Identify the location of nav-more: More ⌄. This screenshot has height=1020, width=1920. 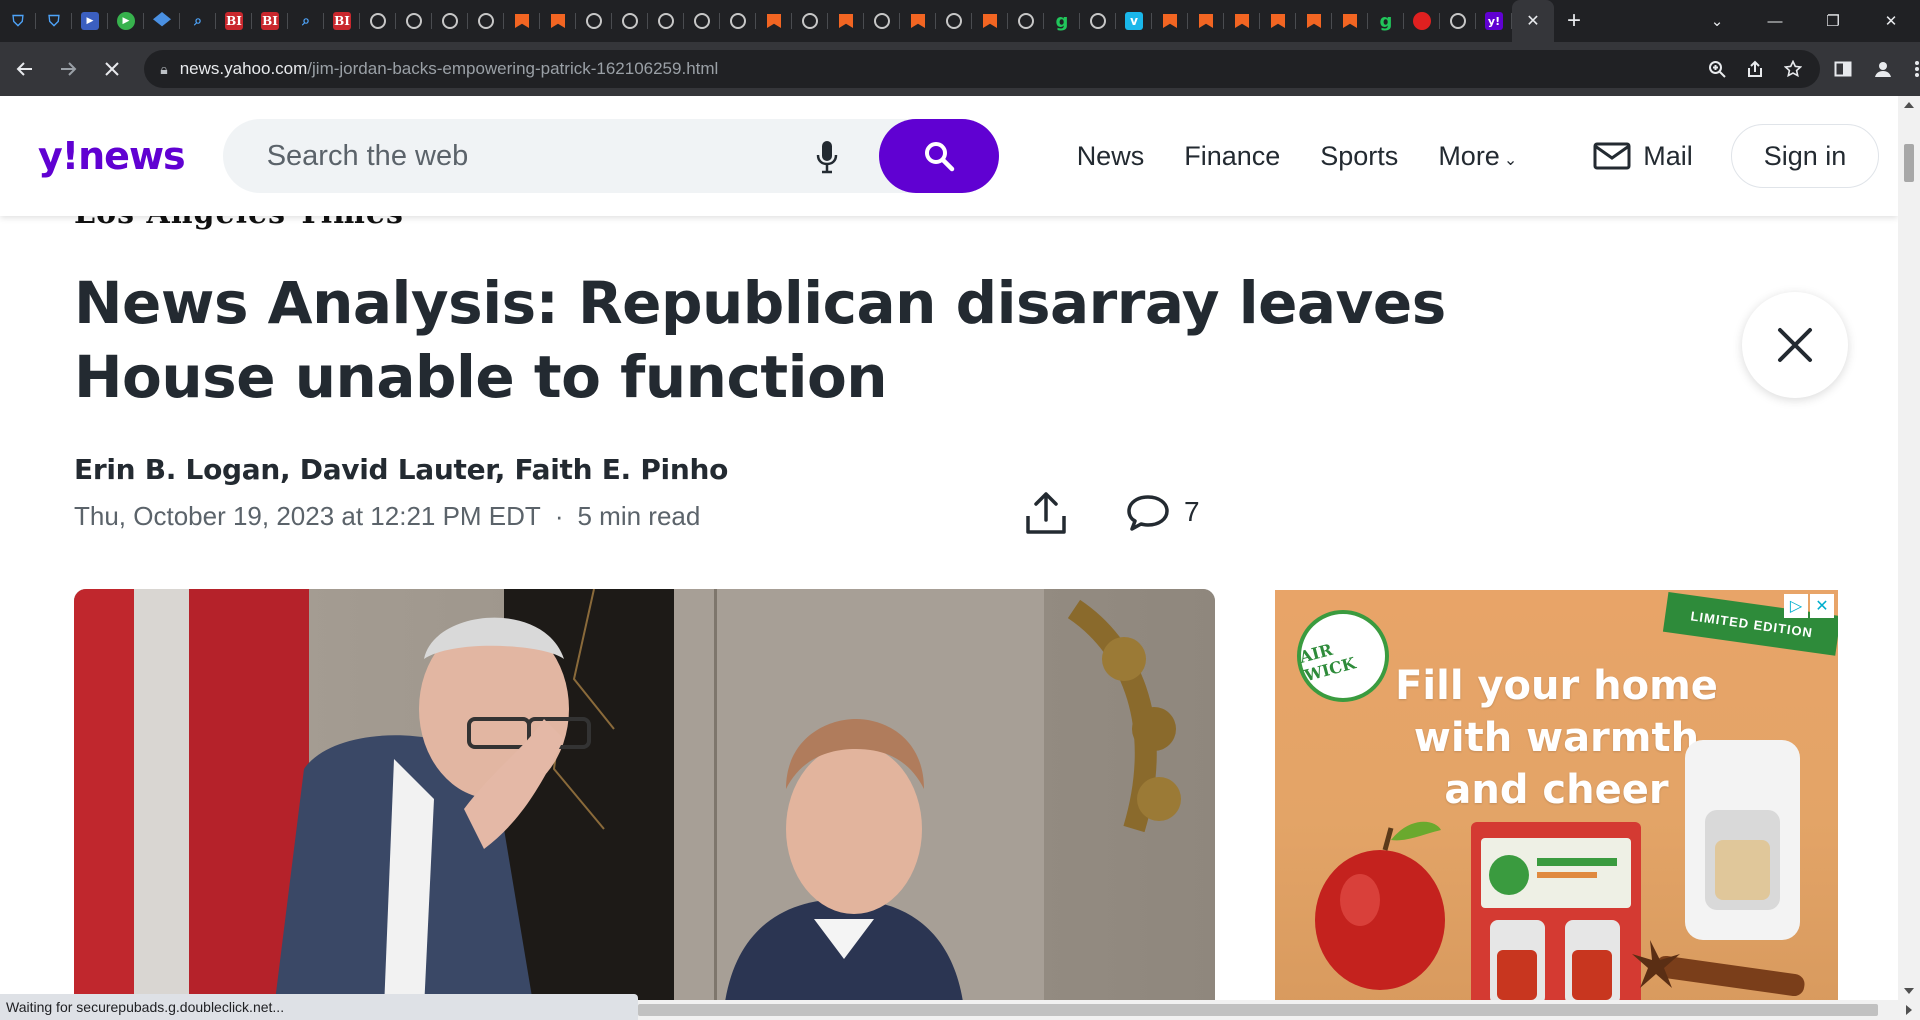
(1477, 156).